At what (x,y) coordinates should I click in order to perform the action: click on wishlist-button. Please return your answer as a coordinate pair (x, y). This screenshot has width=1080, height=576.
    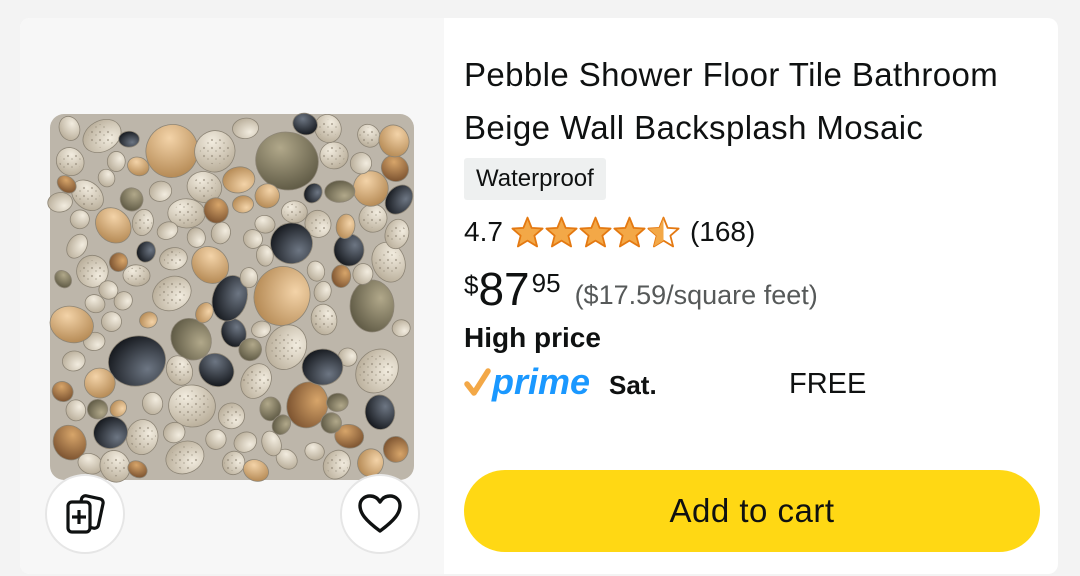
    Looking at the image, I should click on (380, 514).